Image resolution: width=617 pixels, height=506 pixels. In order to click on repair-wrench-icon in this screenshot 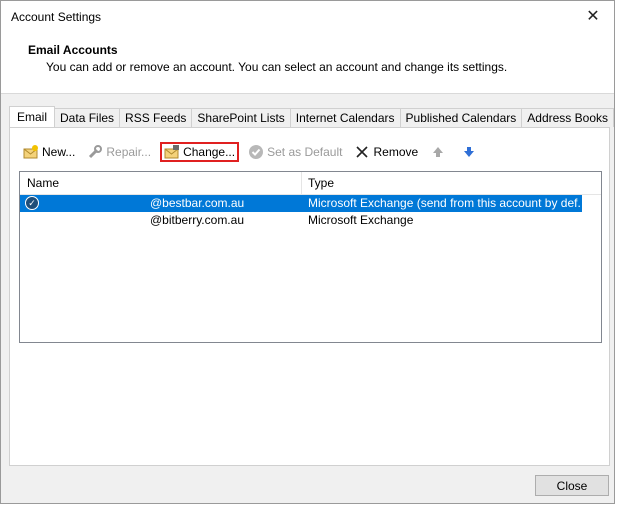, I will do `click(95, 152)`.